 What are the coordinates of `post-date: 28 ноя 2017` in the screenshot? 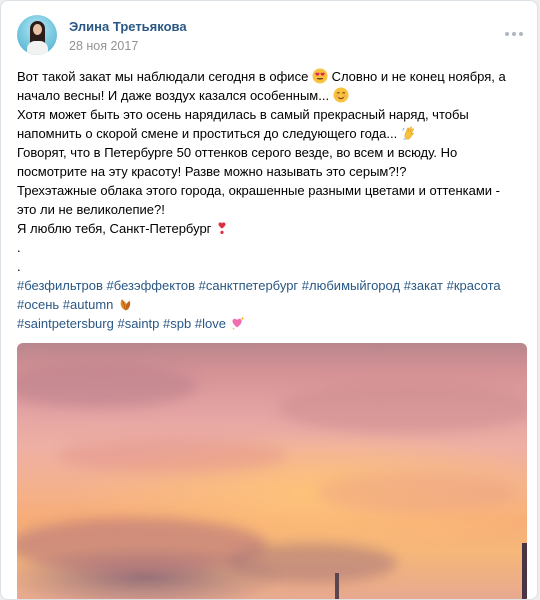 It's located at (103, 46).